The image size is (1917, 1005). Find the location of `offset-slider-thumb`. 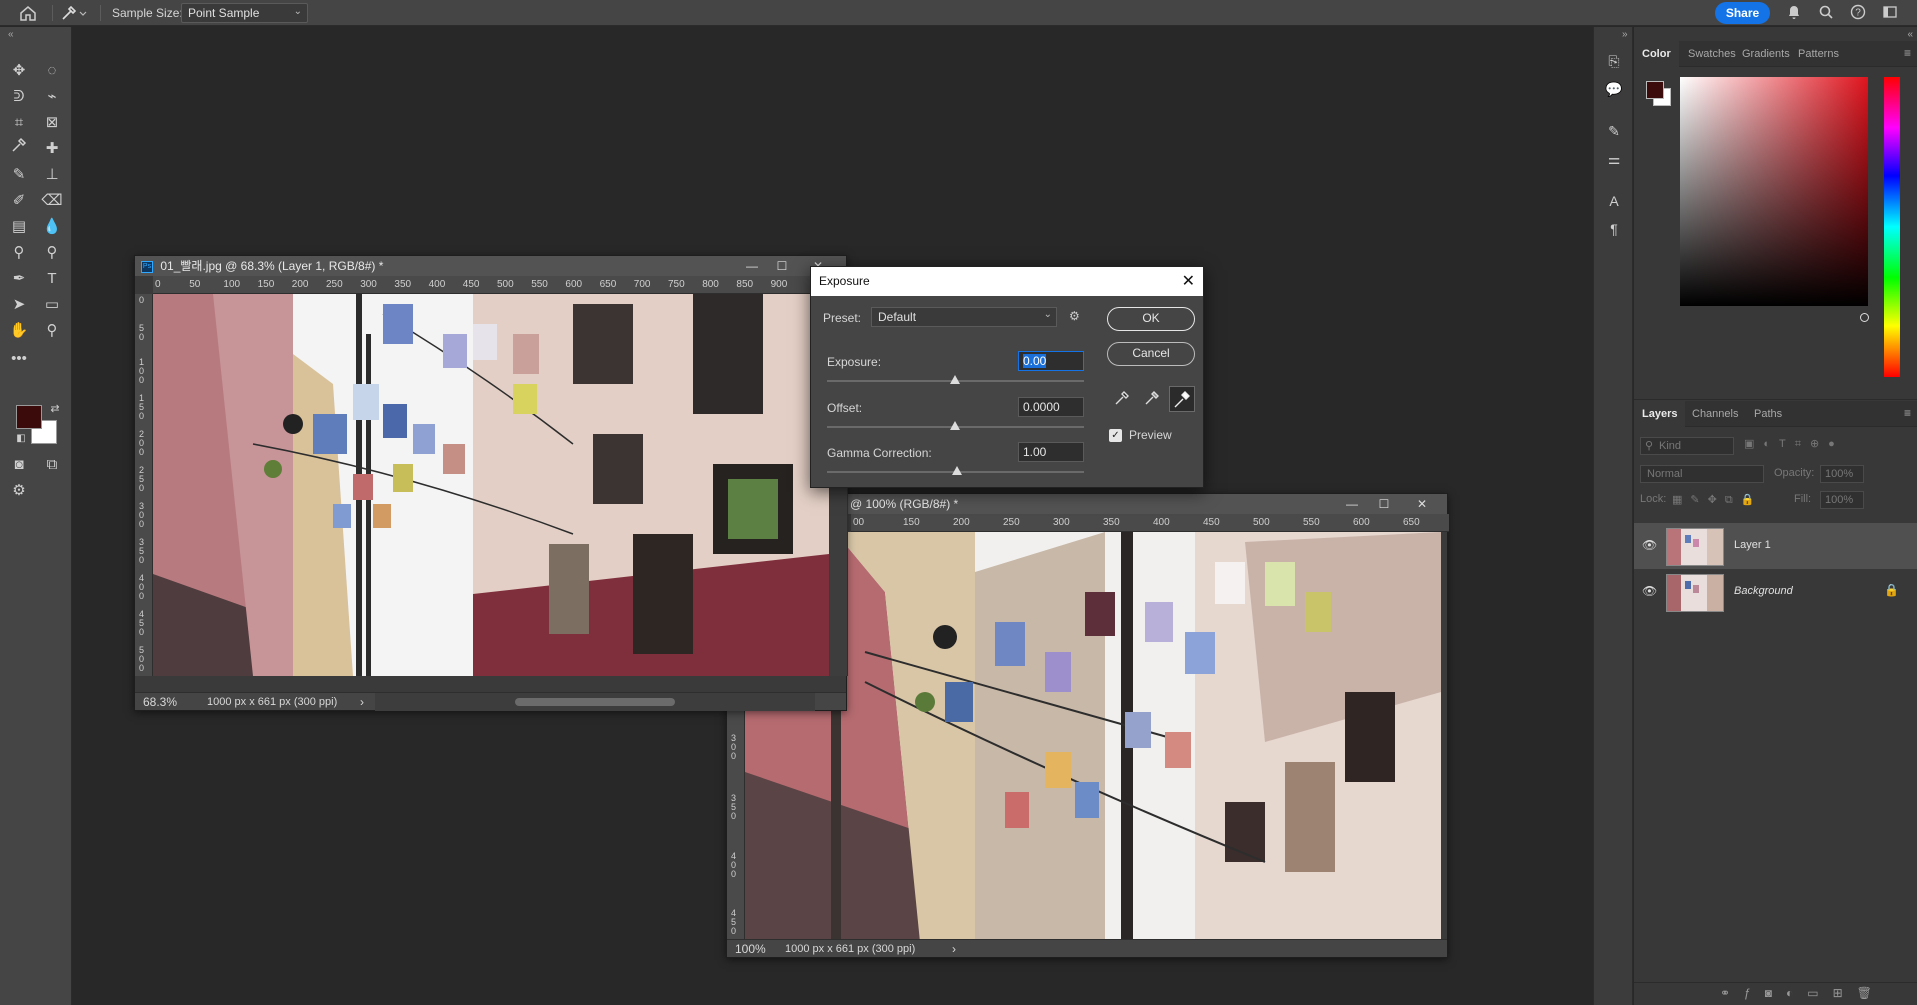

offset-slider-thumb is located at coordinates (955, 425).